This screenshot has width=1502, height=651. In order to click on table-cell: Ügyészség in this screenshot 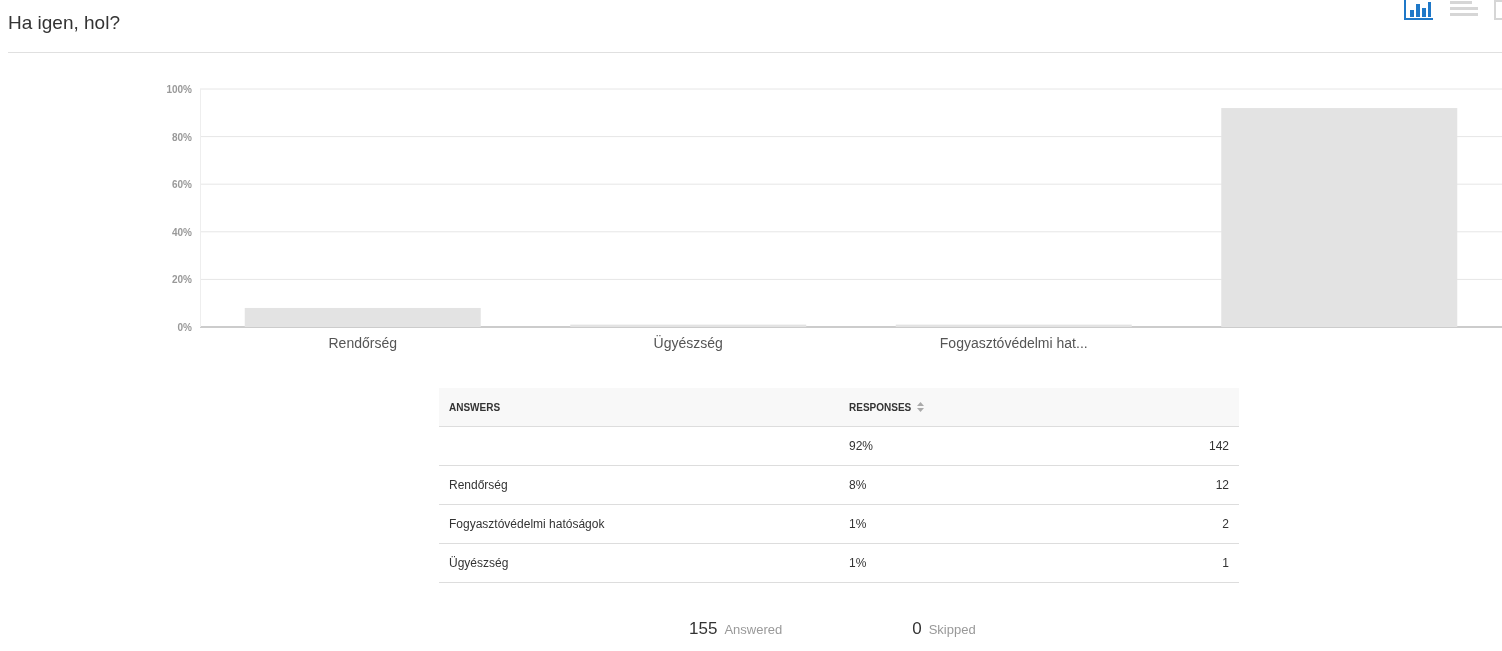, I will do `click(479, 563)`.